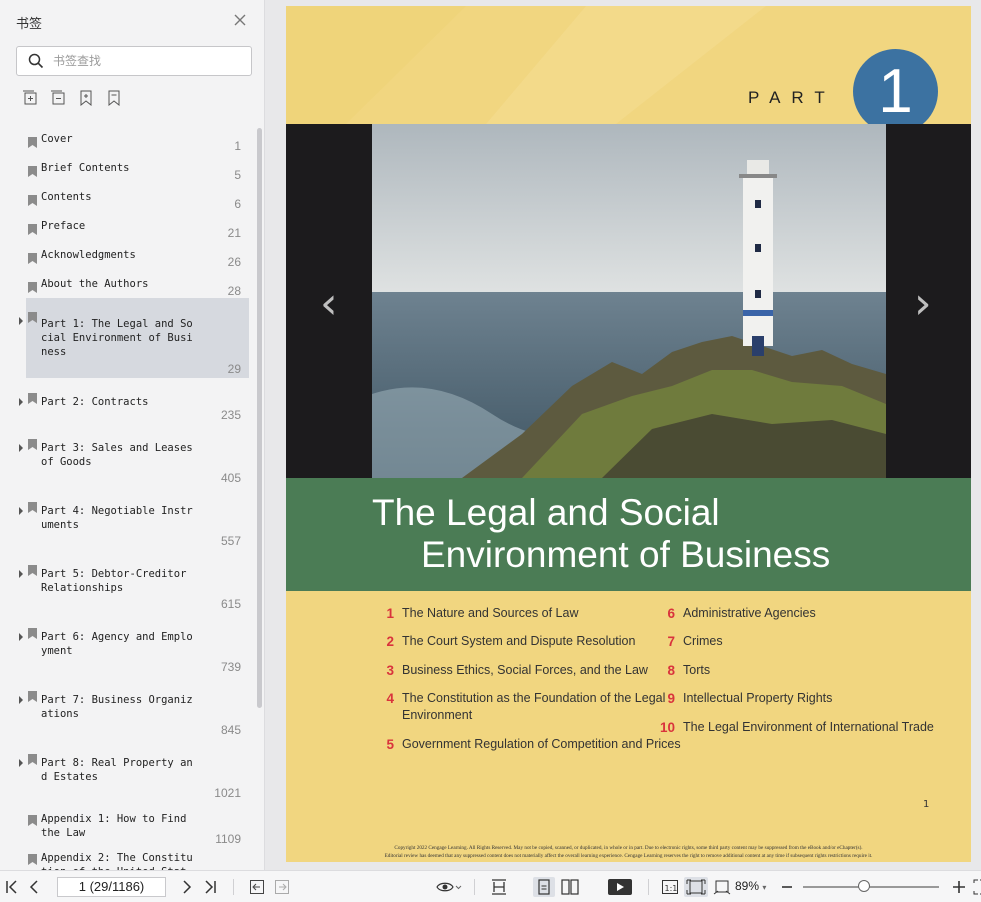  I want to click on bookmark-item: Acknowledgments 26, so click(137, 255).